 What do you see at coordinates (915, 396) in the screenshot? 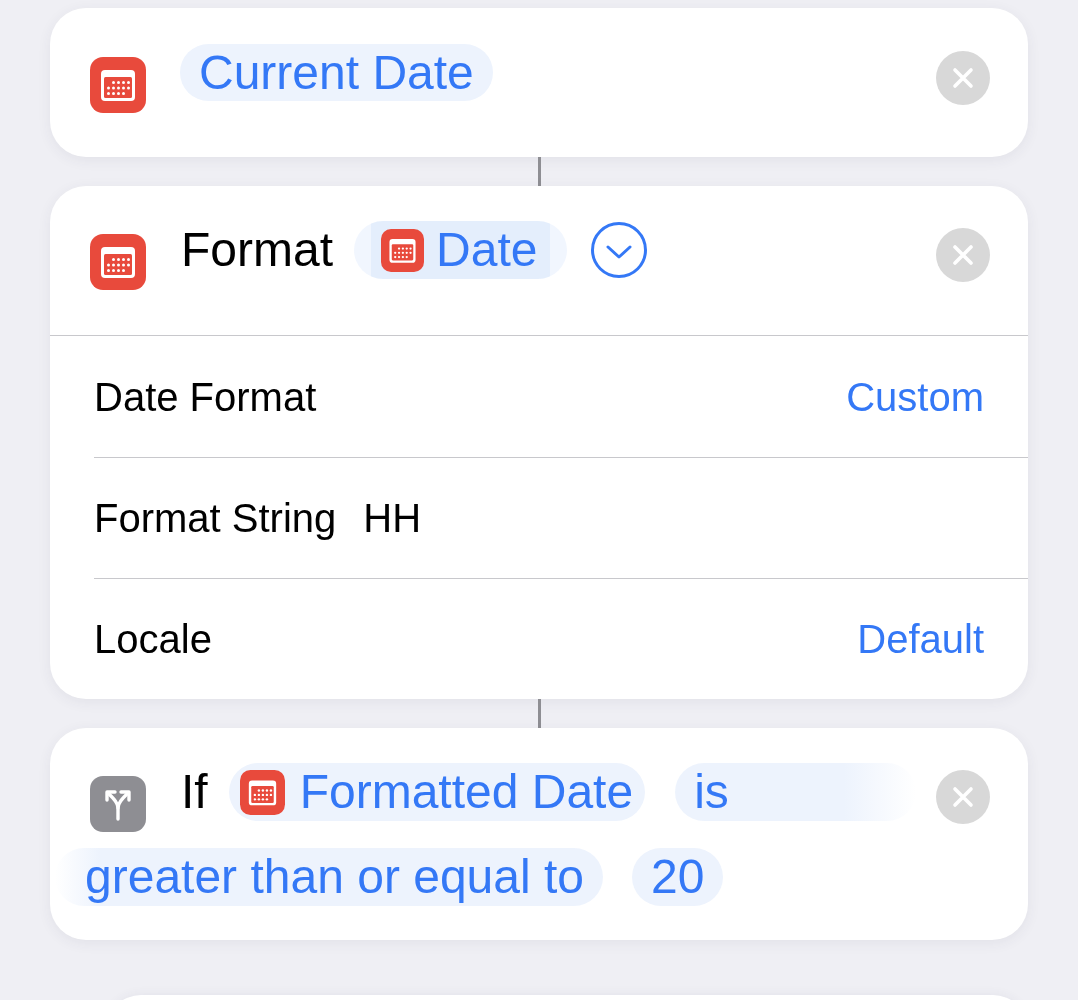
I see `picker-value: Custom` at bounding box center [915, 396].